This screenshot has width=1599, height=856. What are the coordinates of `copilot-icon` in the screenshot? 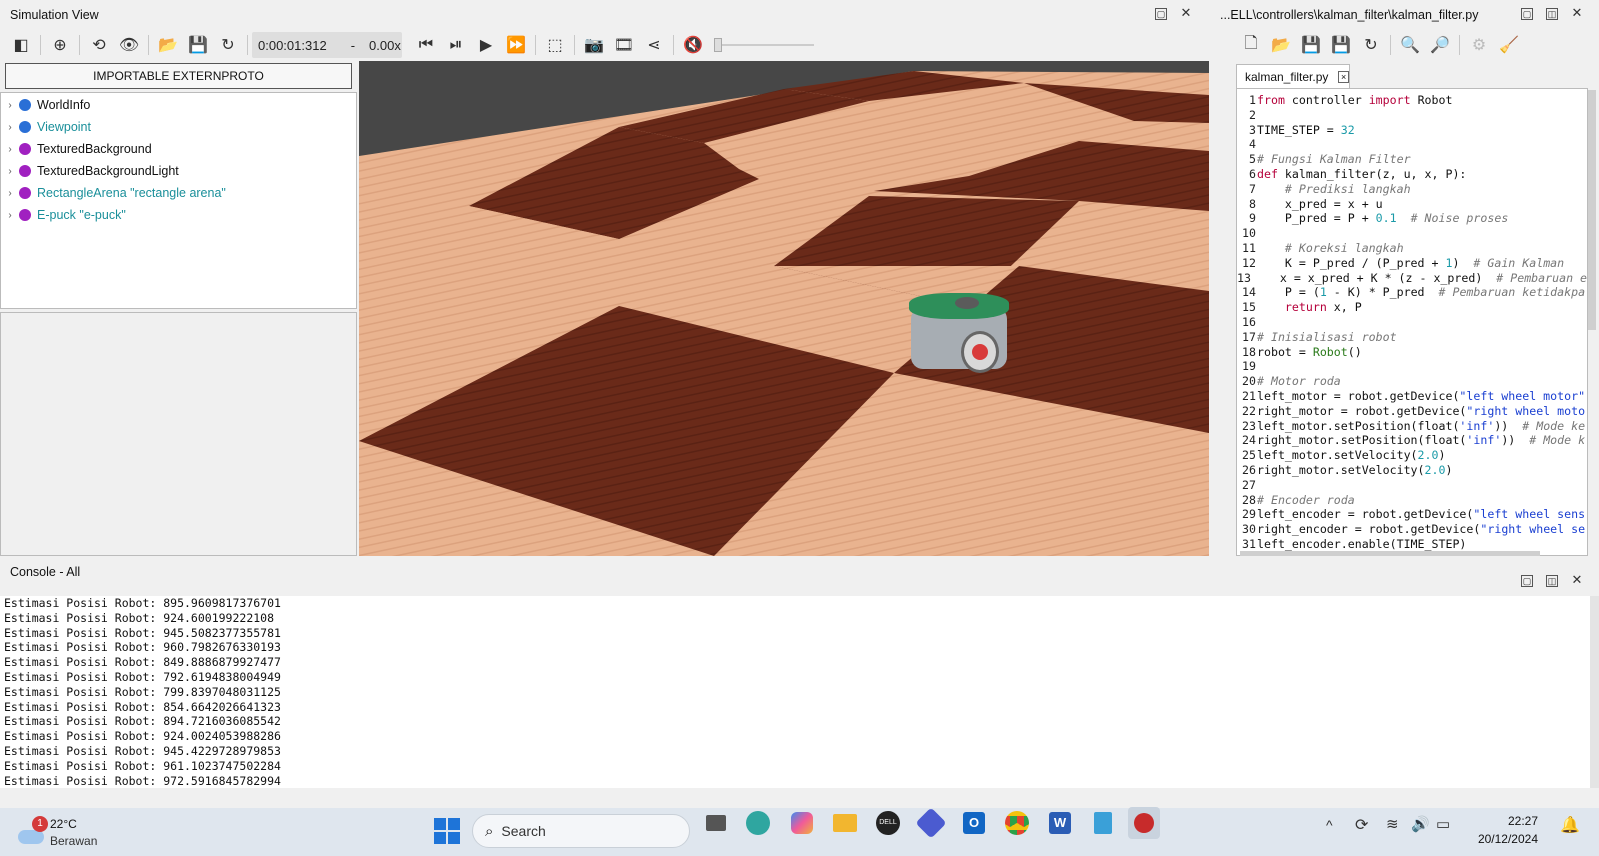 It's located at (802, 823).